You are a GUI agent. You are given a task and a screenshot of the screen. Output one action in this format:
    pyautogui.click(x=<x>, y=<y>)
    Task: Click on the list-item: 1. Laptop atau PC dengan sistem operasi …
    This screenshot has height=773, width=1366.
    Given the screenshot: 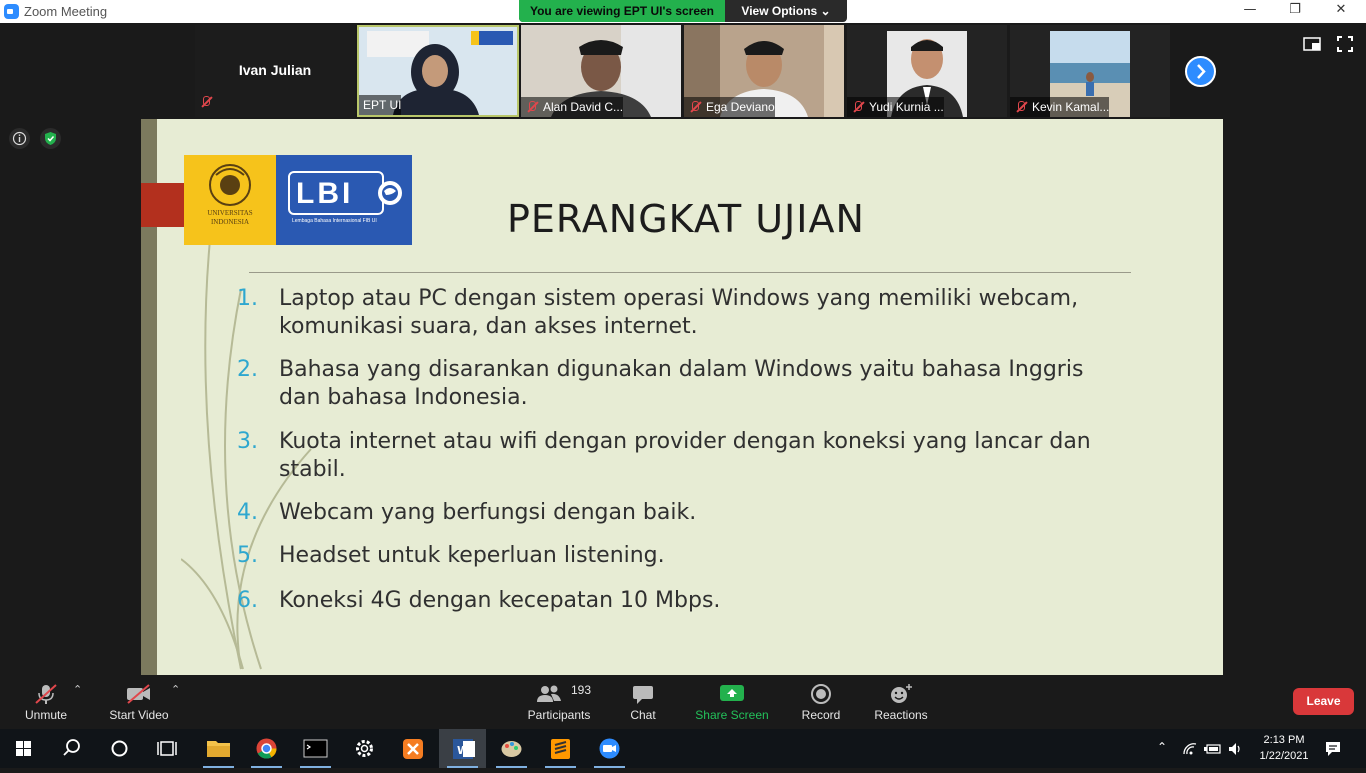 What is the action you would take?
    pyautogui.click(x=677, y=313)
    